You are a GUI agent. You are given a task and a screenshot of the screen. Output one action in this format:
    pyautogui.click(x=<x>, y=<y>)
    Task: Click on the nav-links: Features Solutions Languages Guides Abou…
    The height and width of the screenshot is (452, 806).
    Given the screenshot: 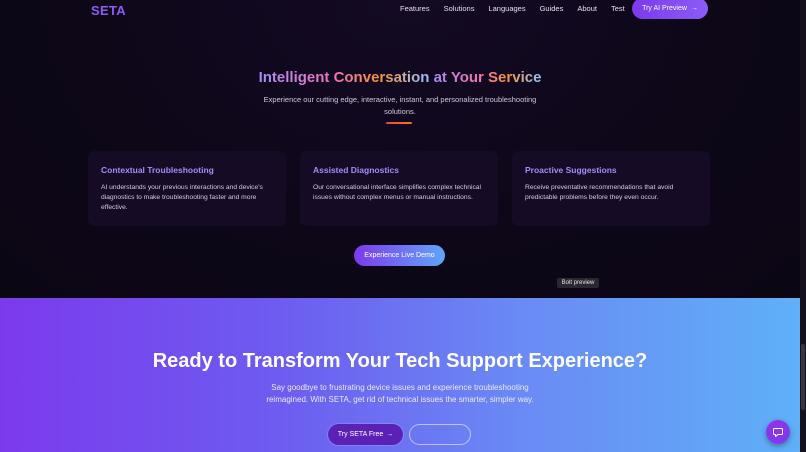 What is the action you would take?
    pyautogui.click(x=519, y=8)
    